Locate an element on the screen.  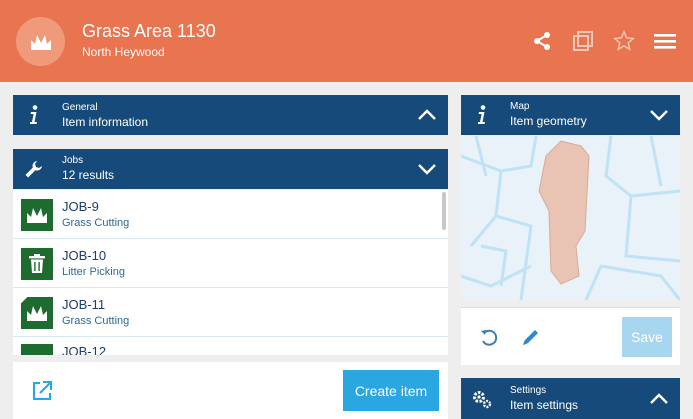
trash-icon is located at coordinates (37, 264).